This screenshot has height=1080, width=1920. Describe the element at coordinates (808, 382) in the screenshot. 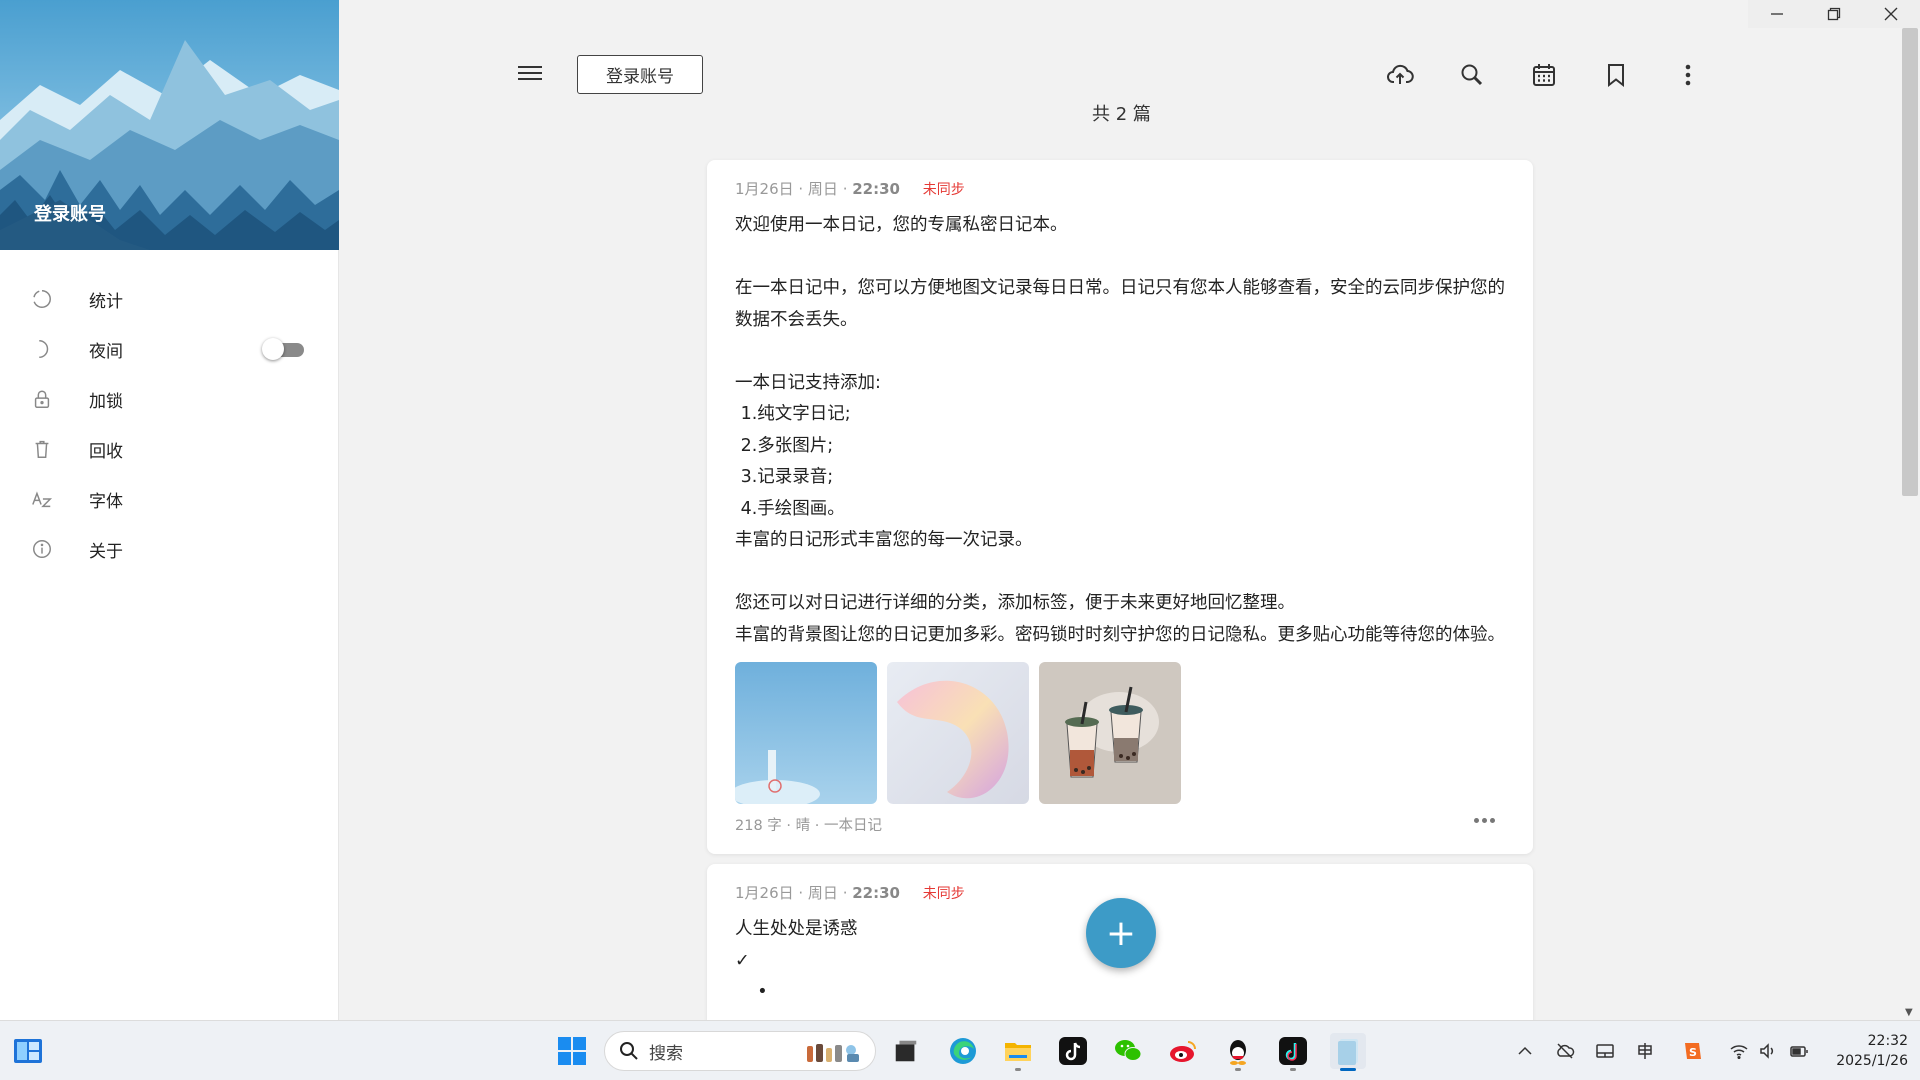

I see `entry-line: 一本日记支持添加:` at that location.